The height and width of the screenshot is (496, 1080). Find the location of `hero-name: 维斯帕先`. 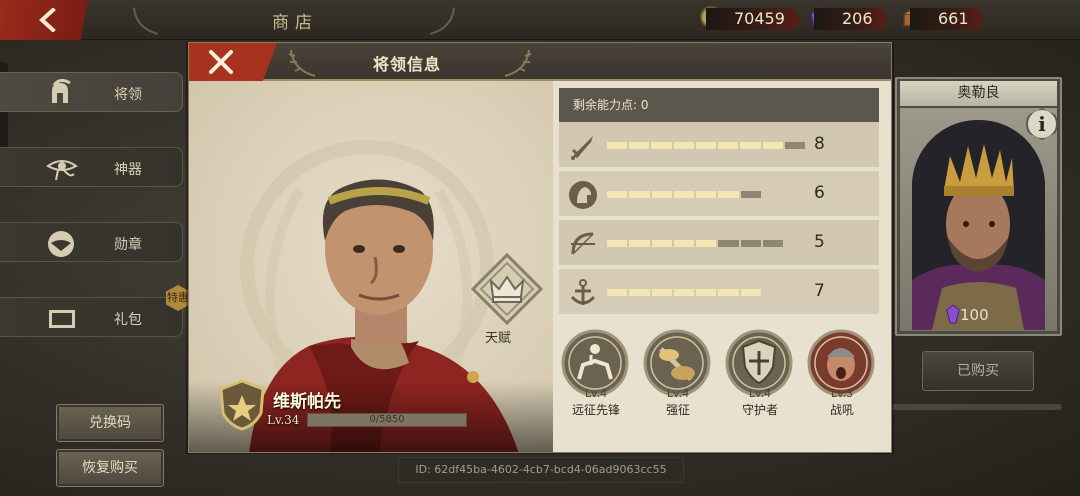

hero-name: 维斯帕先 is located at coordinates (307, 402).